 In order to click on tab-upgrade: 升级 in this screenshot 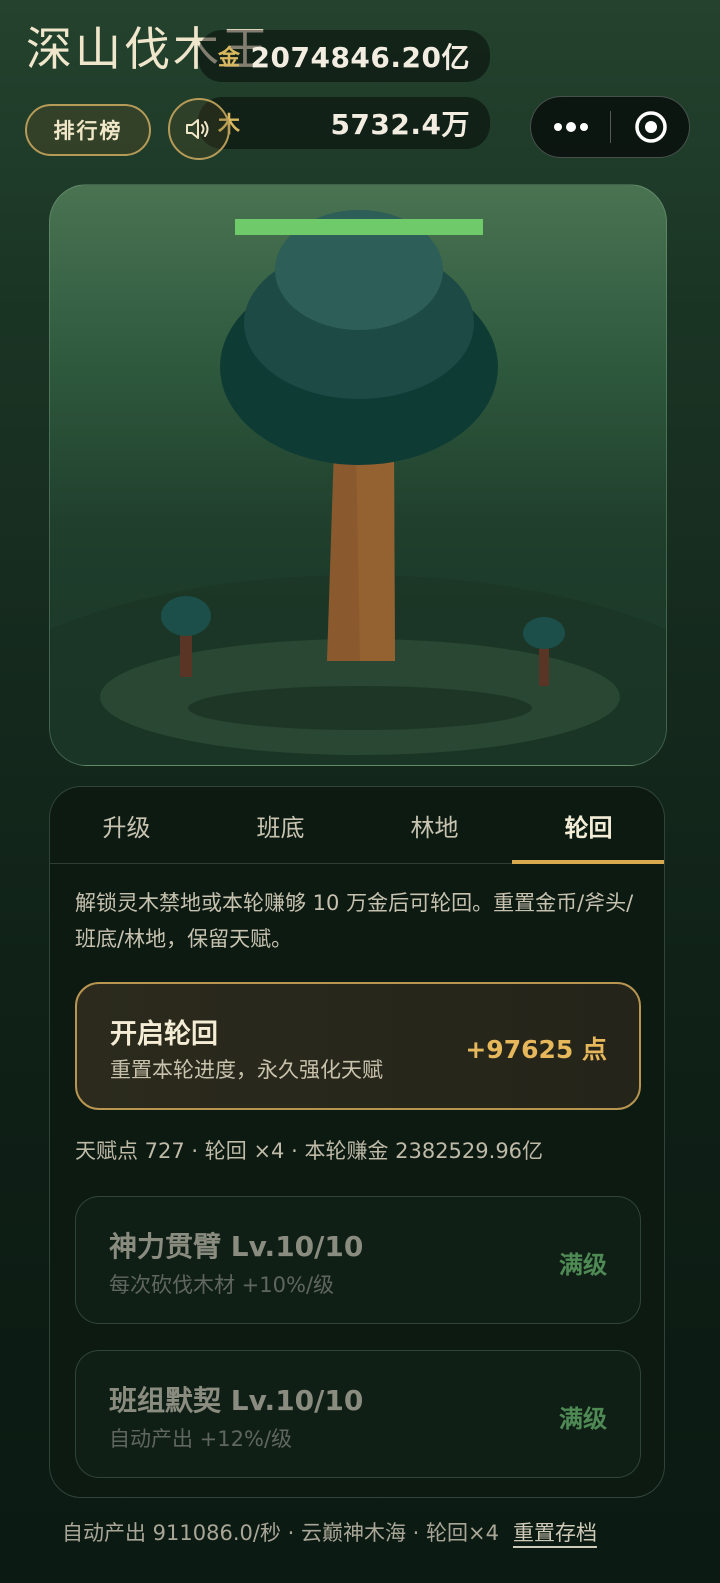, I will do `click(126, 825)`.